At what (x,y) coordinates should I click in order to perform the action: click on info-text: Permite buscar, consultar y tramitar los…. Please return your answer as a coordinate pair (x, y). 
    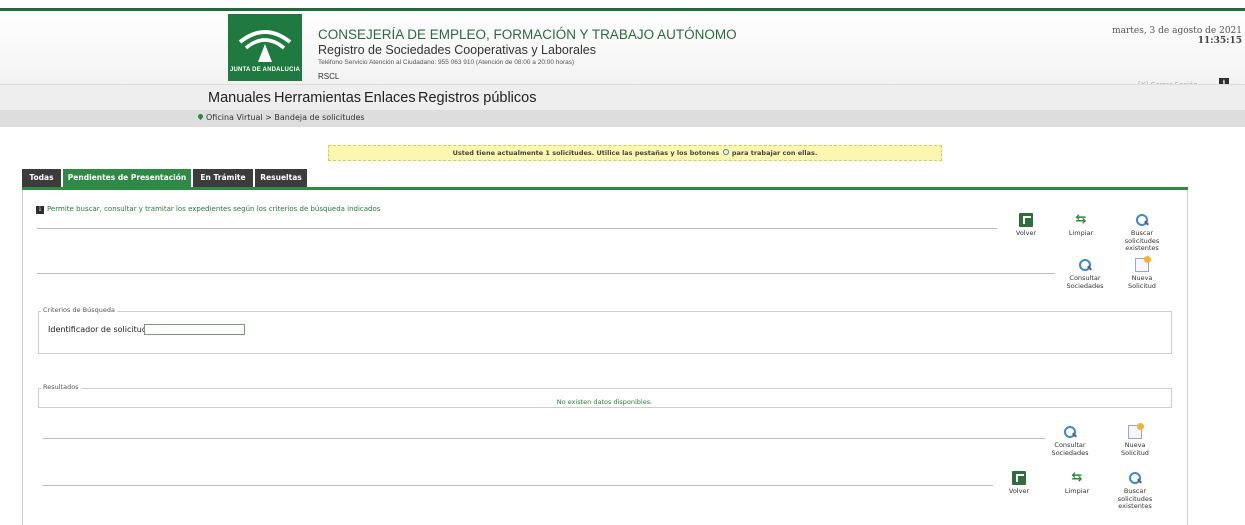
    Looking at the image, I should click on (214, 209).